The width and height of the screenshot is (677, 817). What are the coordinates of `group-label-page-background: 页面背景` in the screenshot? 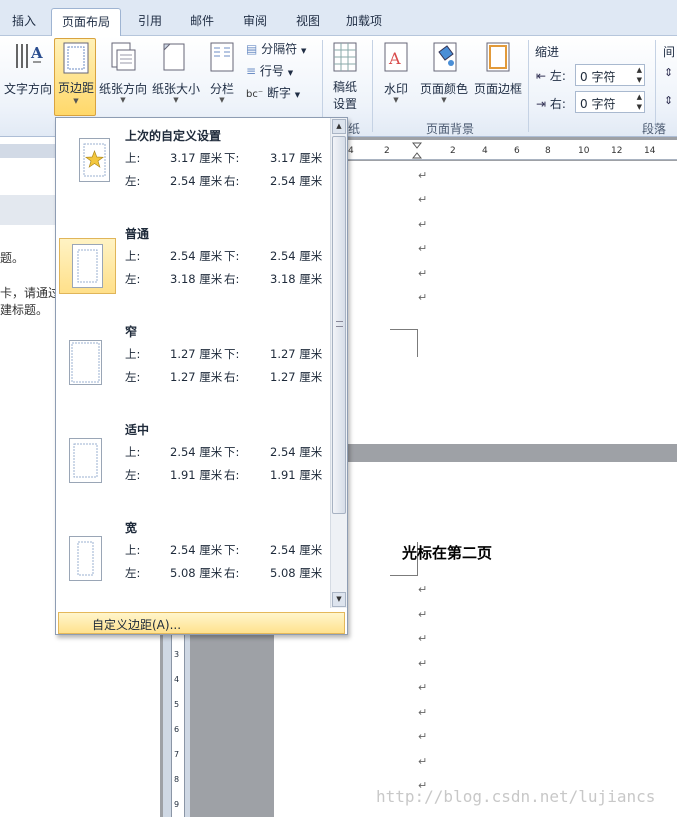 It's located at (450, 129).